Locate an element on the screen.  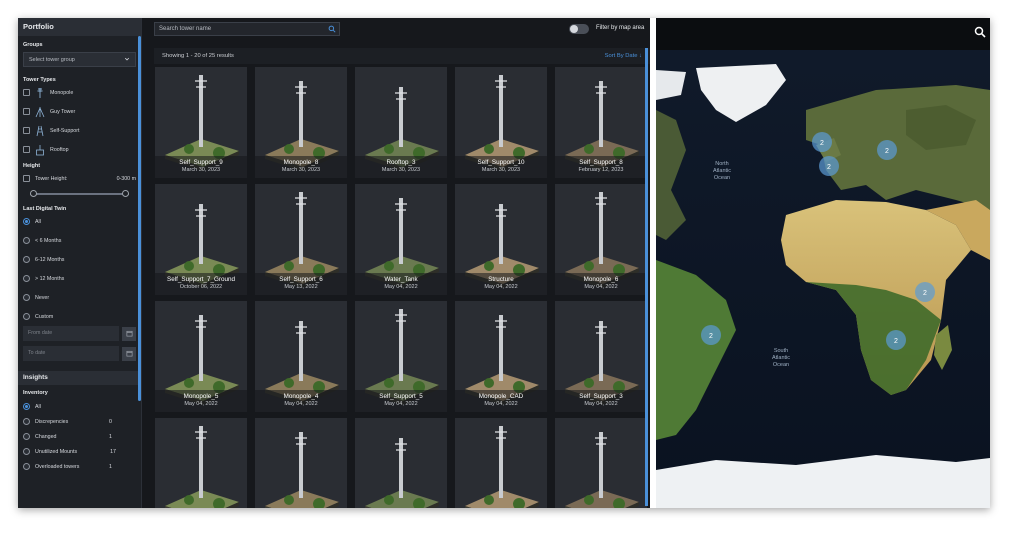
tower-name: Self_Support_7_Ground is located at coordinates (201, 279).